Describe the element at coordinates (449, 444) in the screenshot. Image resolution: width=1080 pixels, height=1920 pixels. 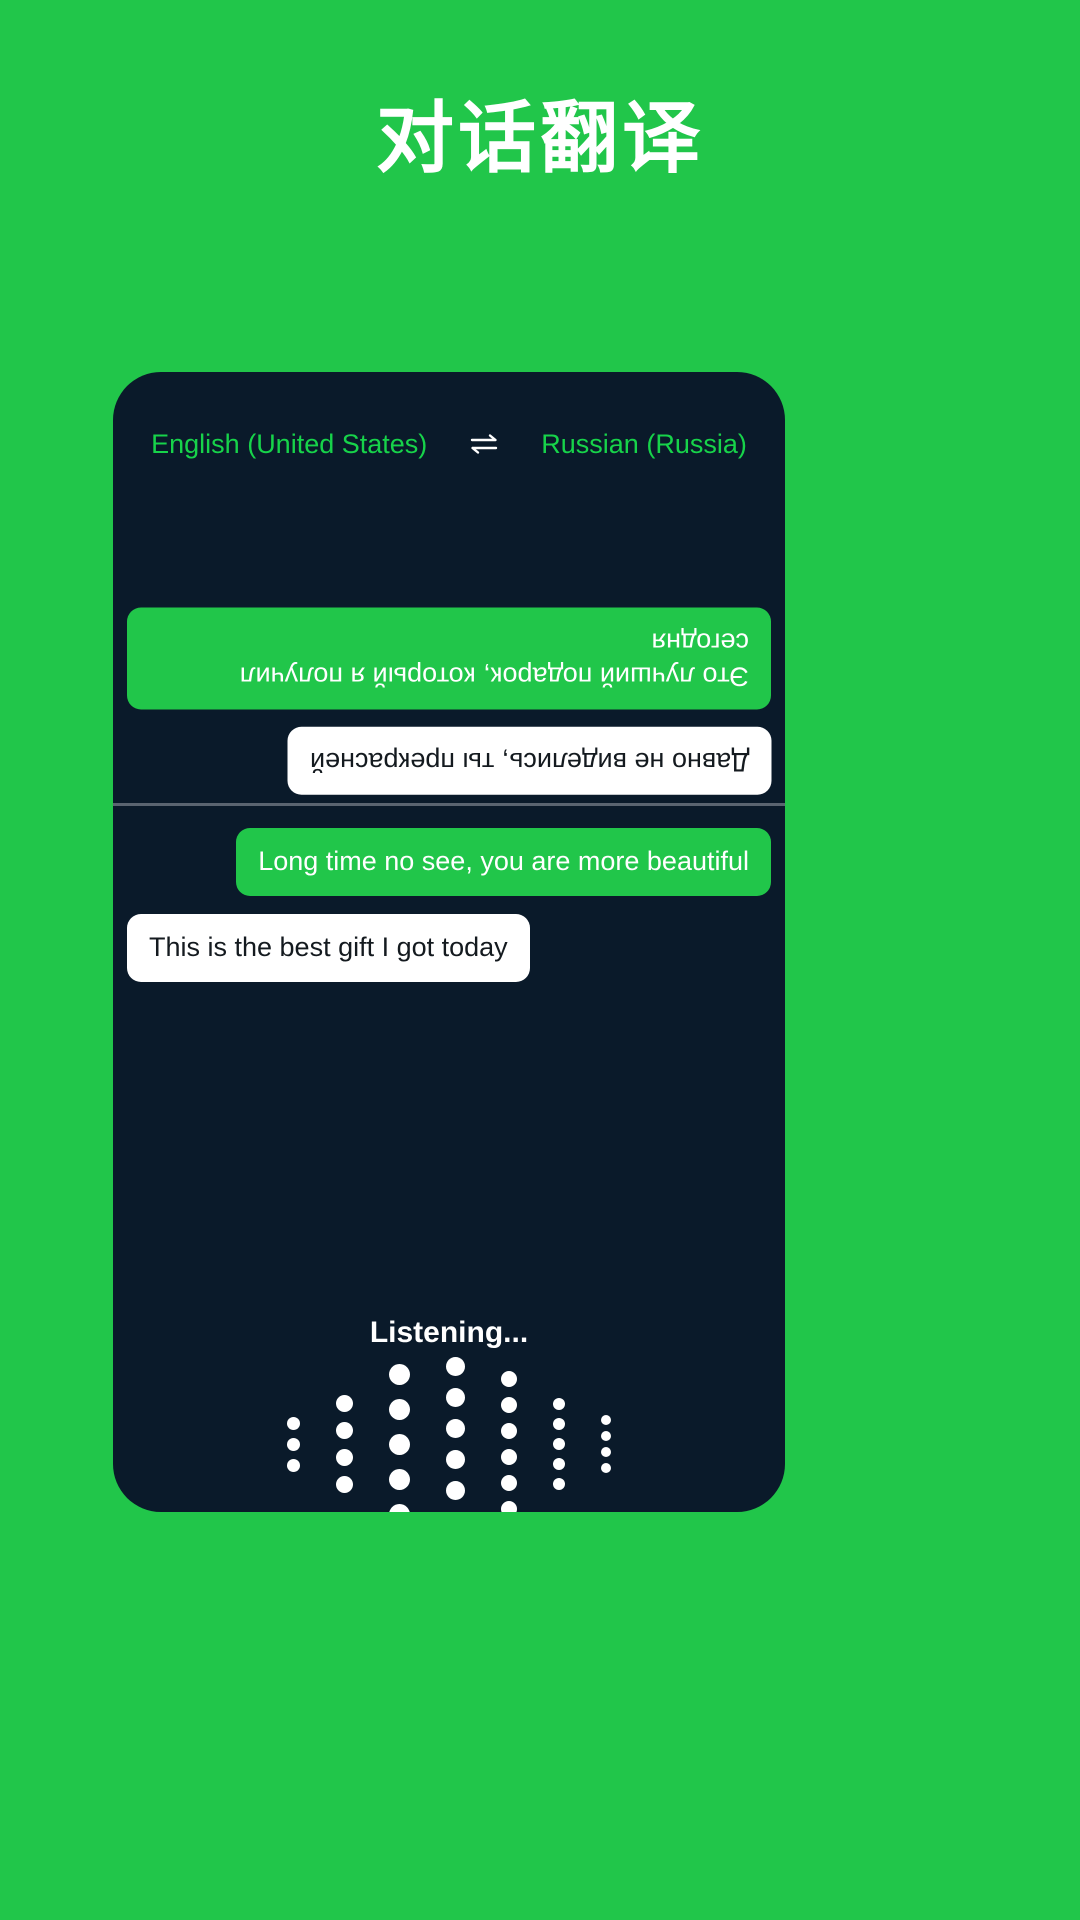
I see `language-bar: English (United States) Russian (Russia)` at that location.